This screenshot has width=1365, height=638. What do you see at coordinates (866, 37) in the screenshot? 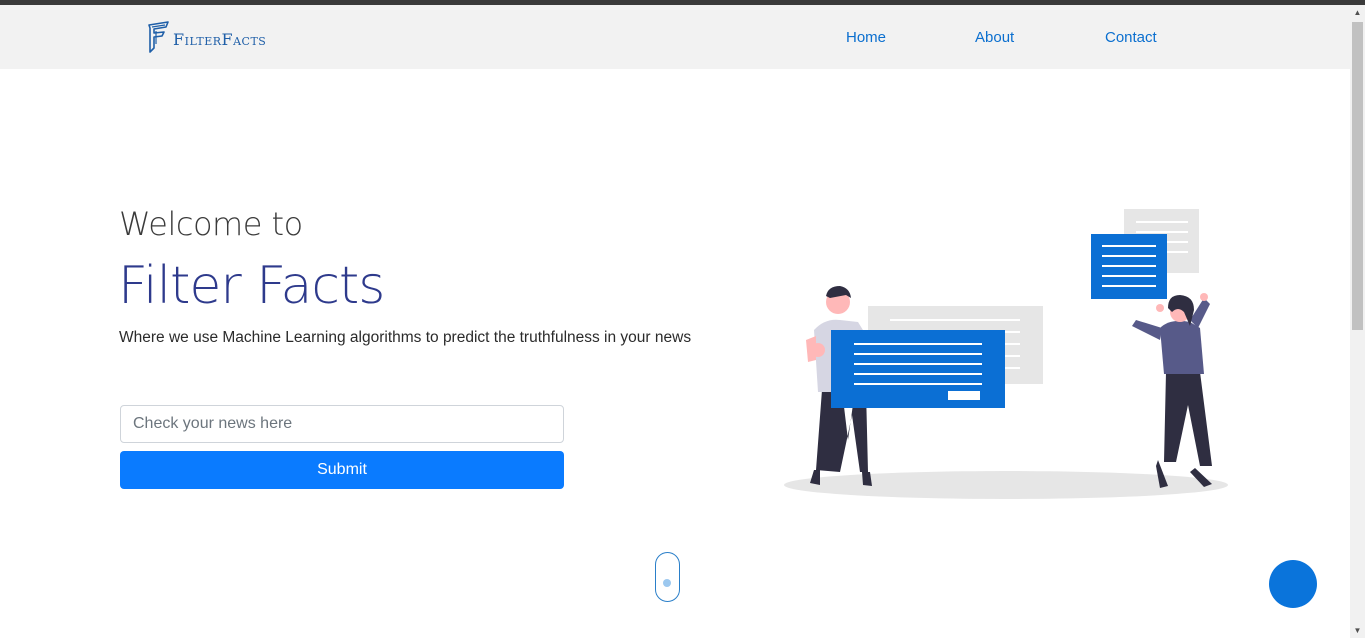
I see `nav-home-link: Home` at bounding box center [866, 37].